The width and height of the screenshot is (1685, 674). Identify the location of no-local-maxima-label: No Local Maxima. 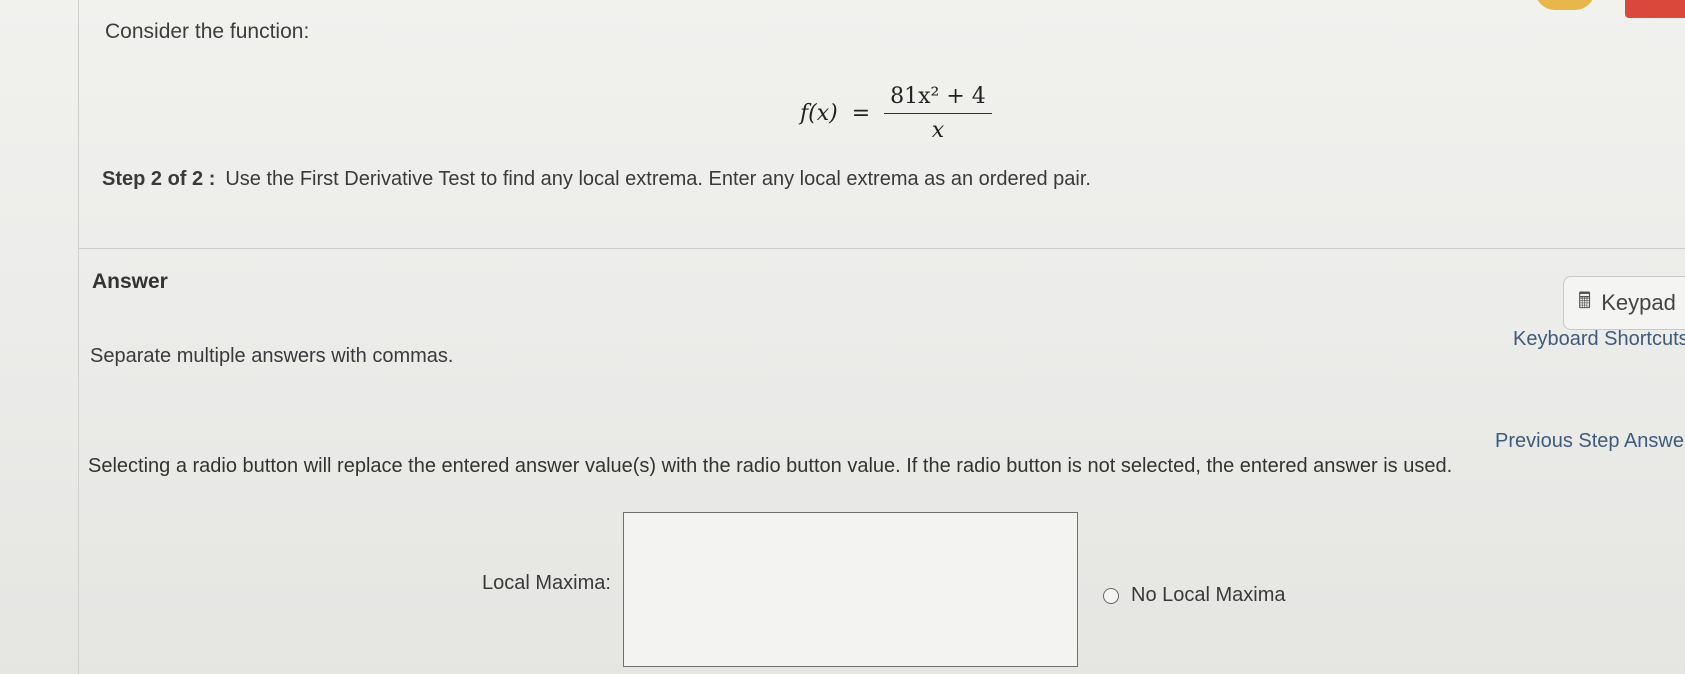
(1208, 595).